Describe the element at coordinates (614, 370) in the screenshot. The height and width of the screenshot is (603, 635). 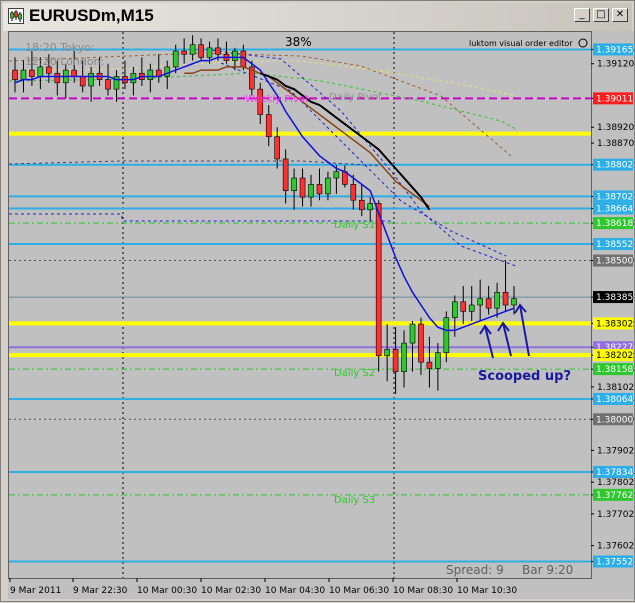
I see `price-tag-label: 1.38158` at that location.